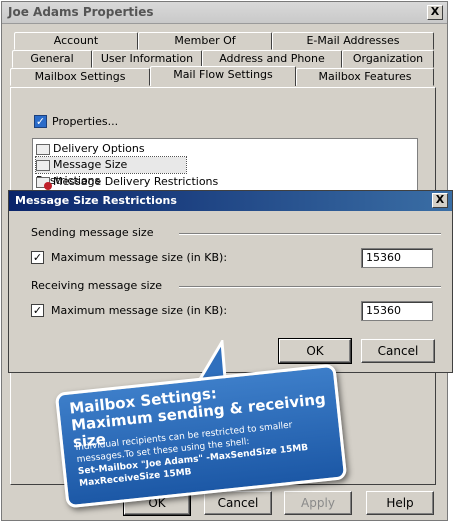 Image resolution: width=460 pixels, height=525 pixels. What do you see at coordinates (397, 258) in the screenshot?
I see `sending-size-input: 15360` at bounding box center [397, 258].